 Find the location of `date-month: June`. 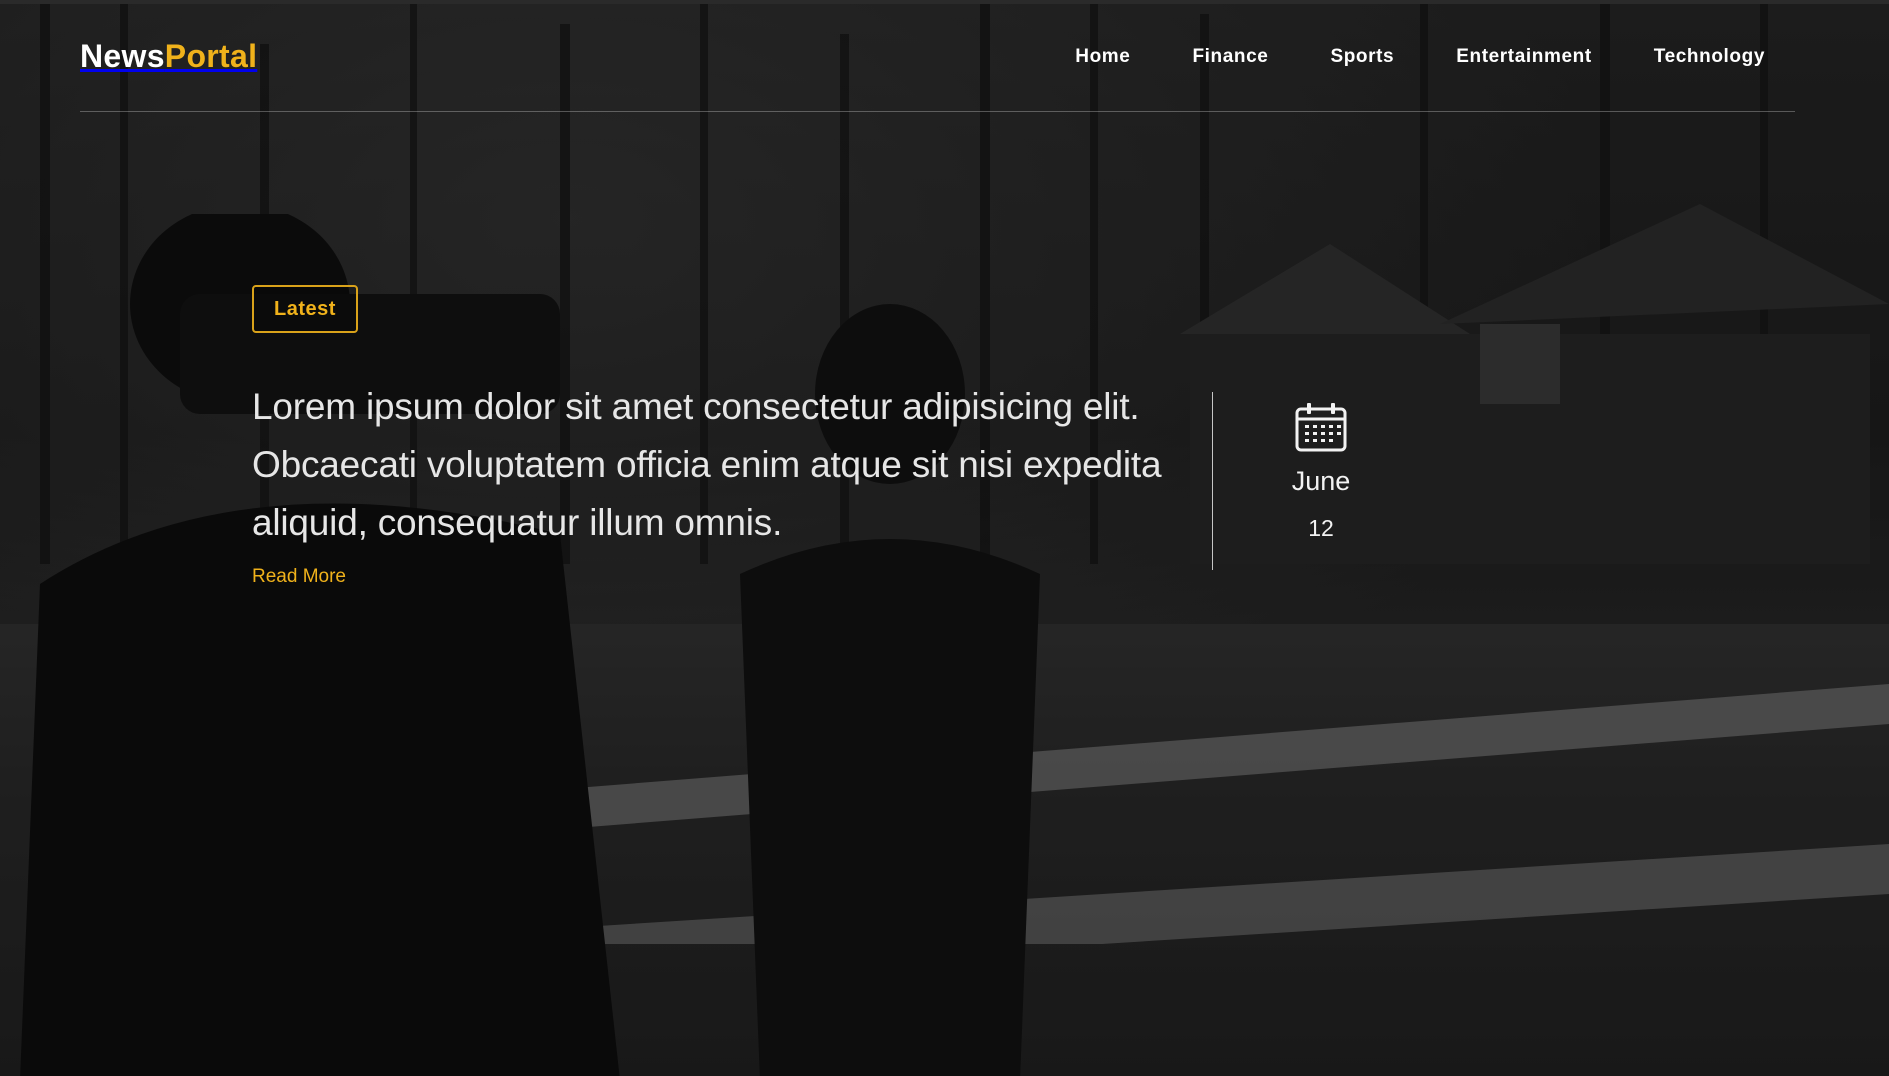

date-month: June is located at coordinates (1321, 481).